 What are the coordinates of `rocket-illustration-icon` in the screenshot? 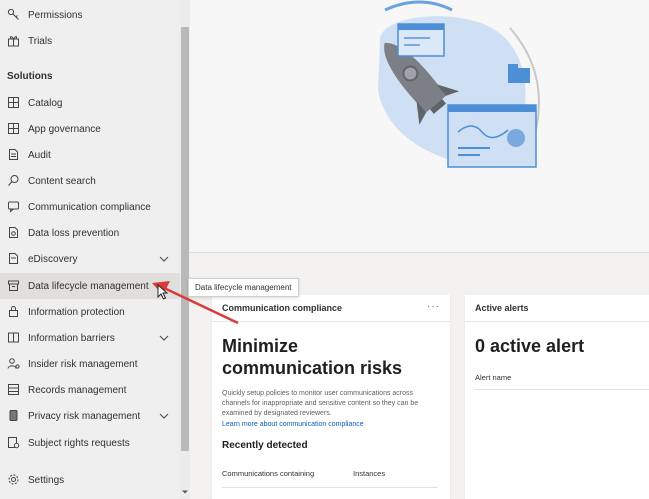 It's located at (459, 84).